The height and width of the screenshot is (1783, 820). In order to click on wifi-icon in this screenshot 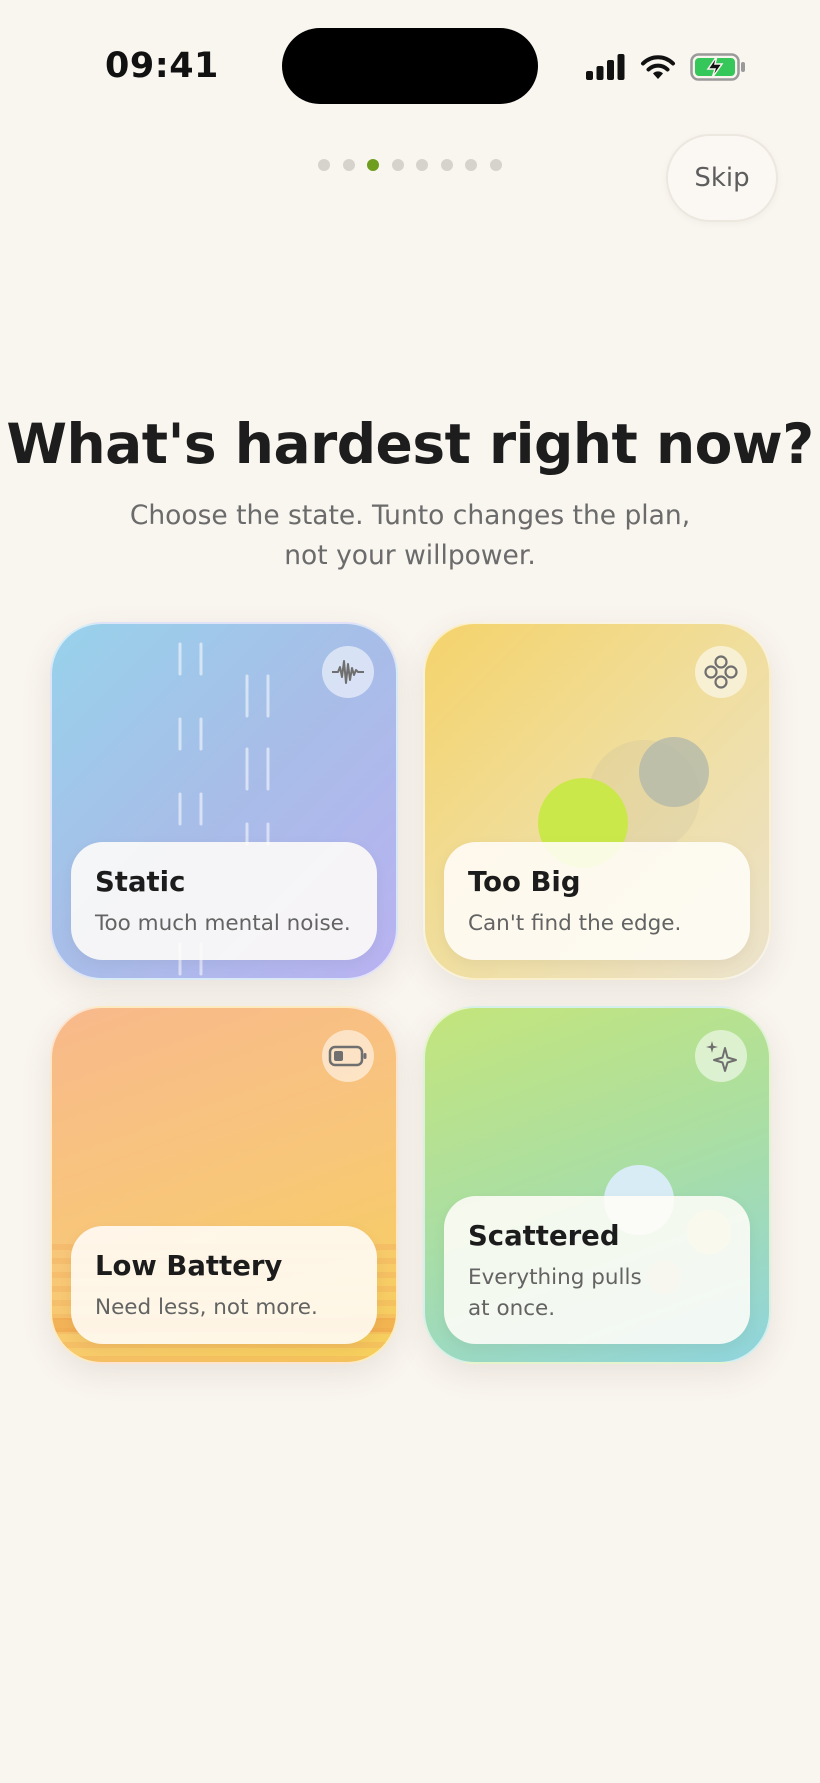, I will do `click(658, 66)`.